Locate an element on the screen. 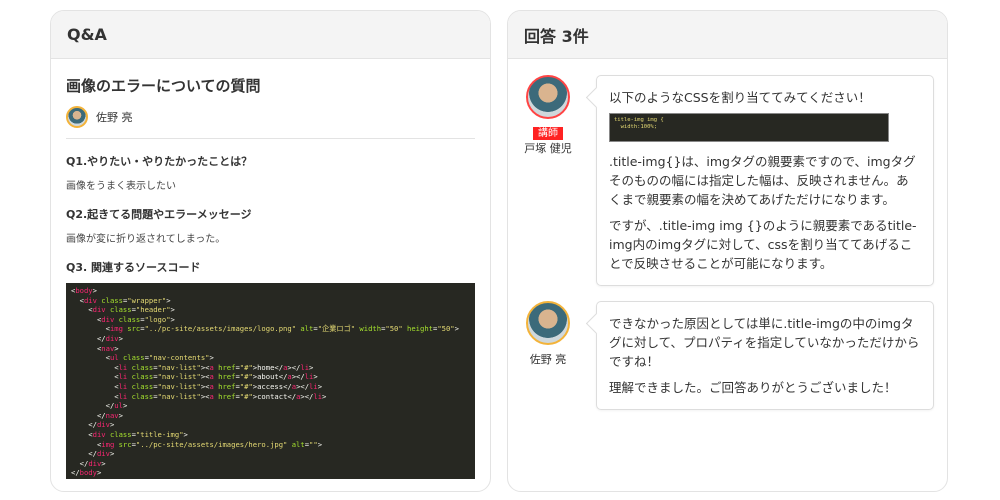 The height and width of the screenshot is (500, 1000). answer-author: 佐野 亮 is located at coordinates (548, 334).